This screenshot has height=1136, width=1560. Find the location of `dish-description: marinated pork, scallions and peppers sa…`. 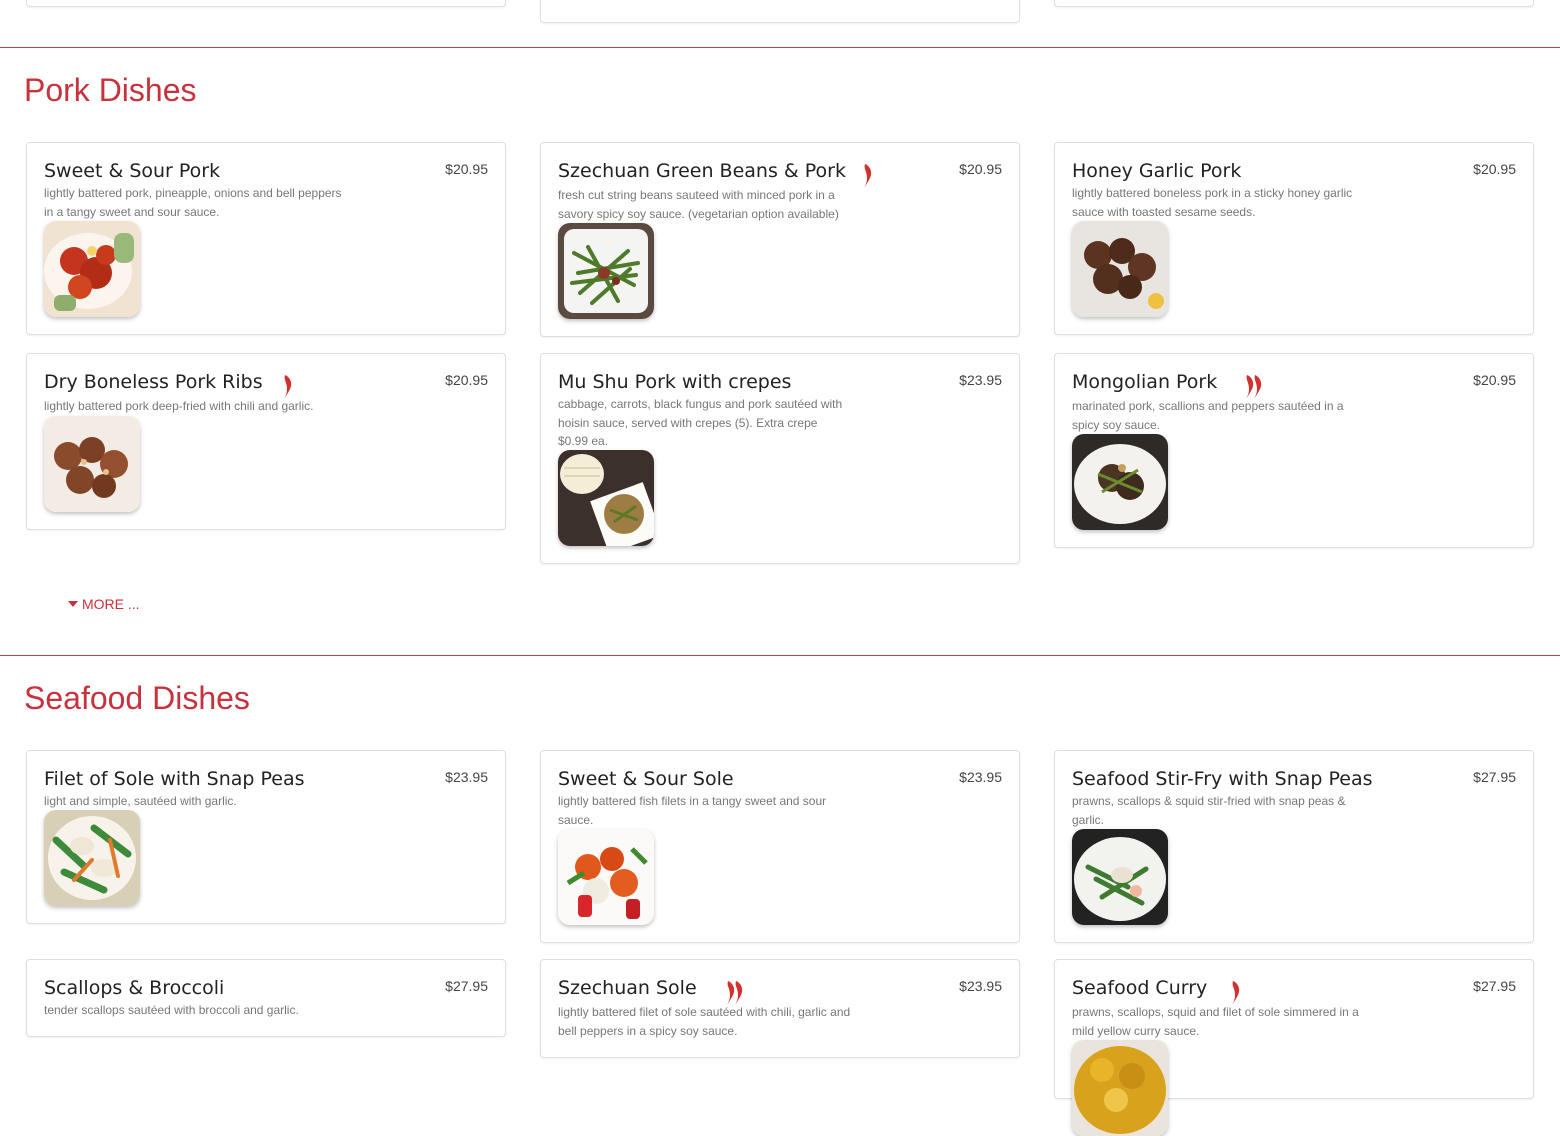

dish-description: marinated pork, scallions and peppers sa… is located at coordinates (1208, 415).